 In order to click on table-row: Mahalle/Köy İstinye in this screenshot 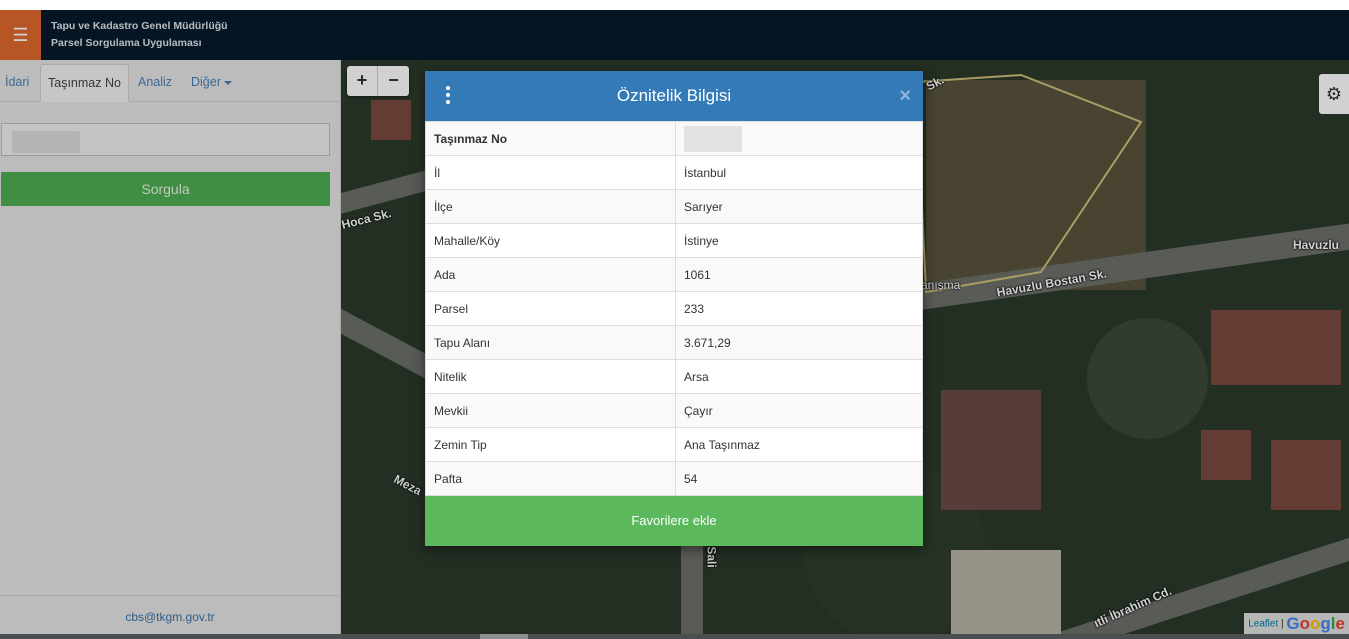, I will do `click(674, 240)`.